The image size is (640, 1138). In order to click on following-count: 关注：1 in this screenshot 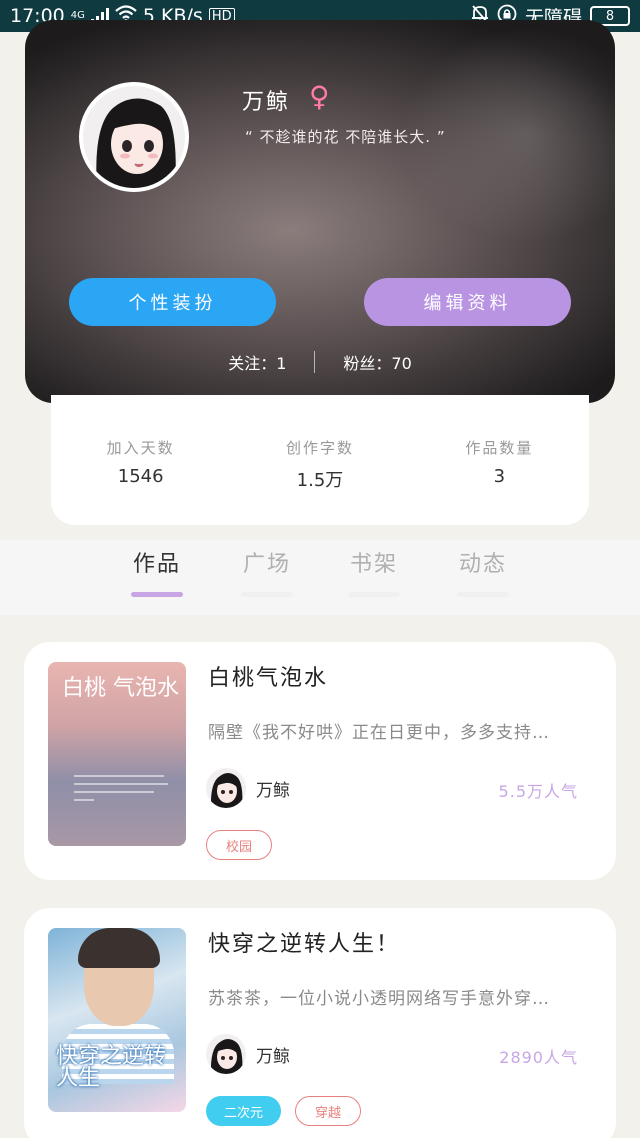, I will do `click(257, 362)`.